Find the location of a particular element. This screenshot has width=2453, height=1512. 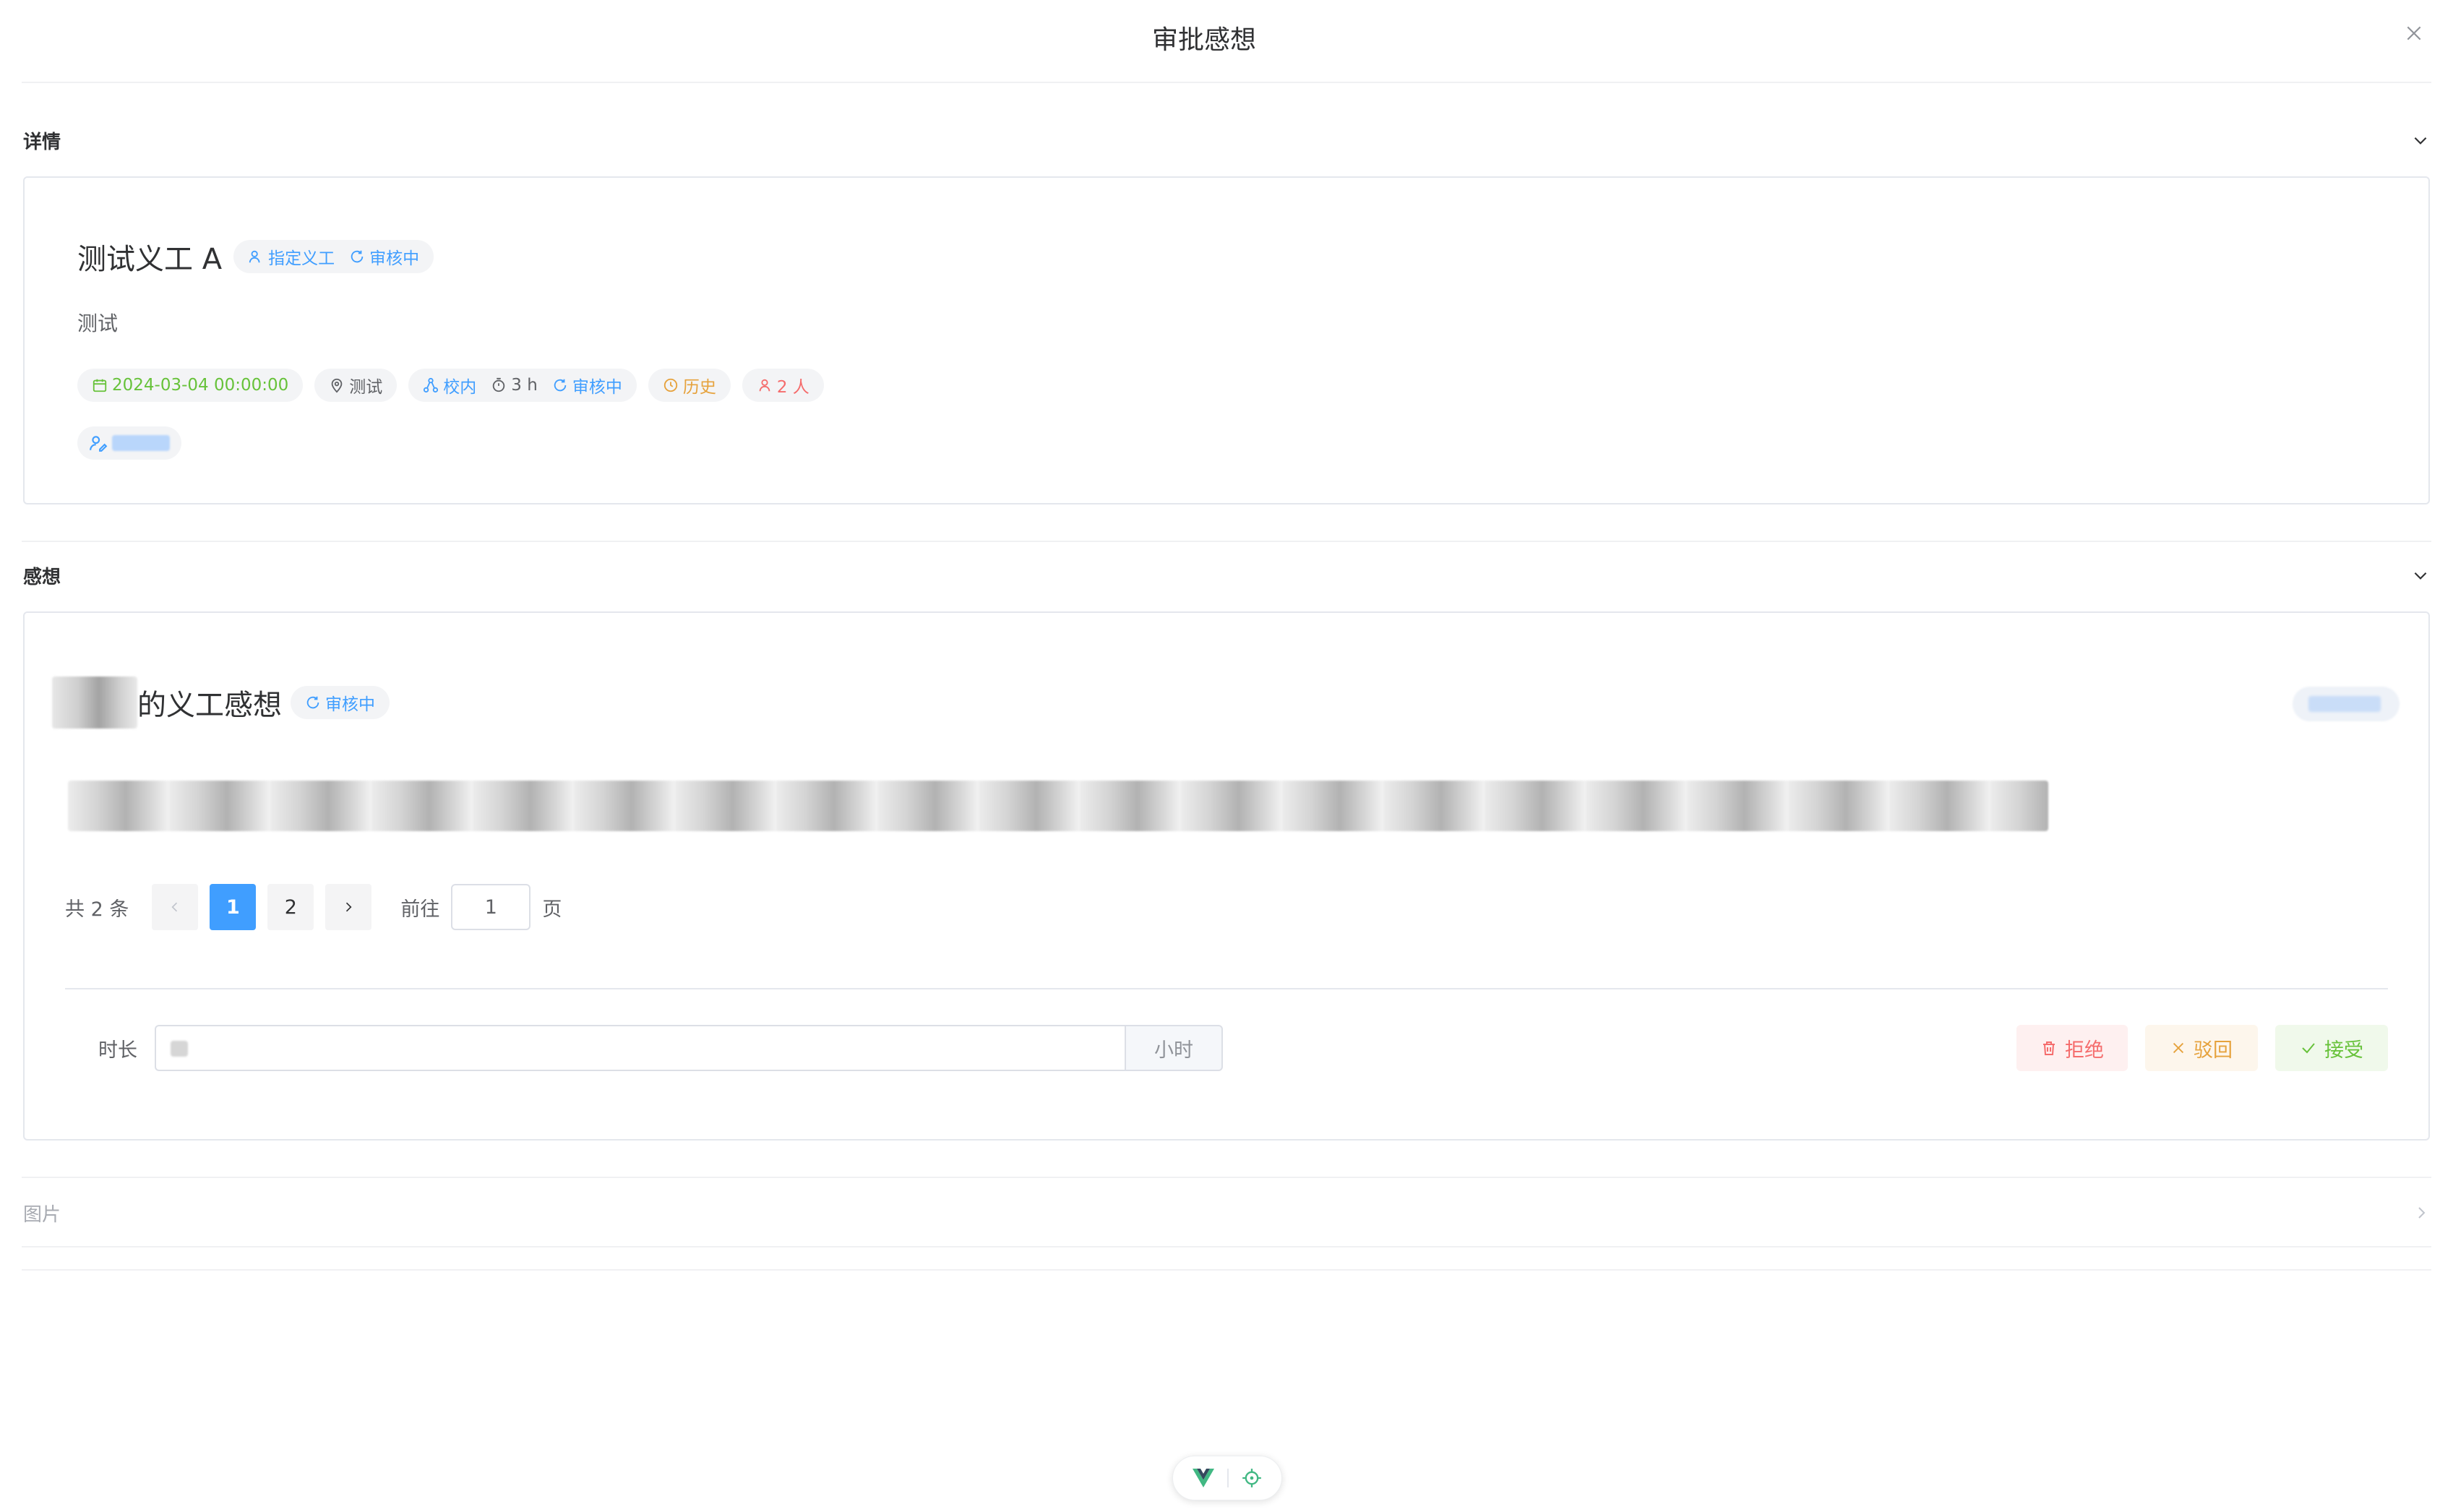

scope-tag: 校内 is located at coordinates (450, 385).